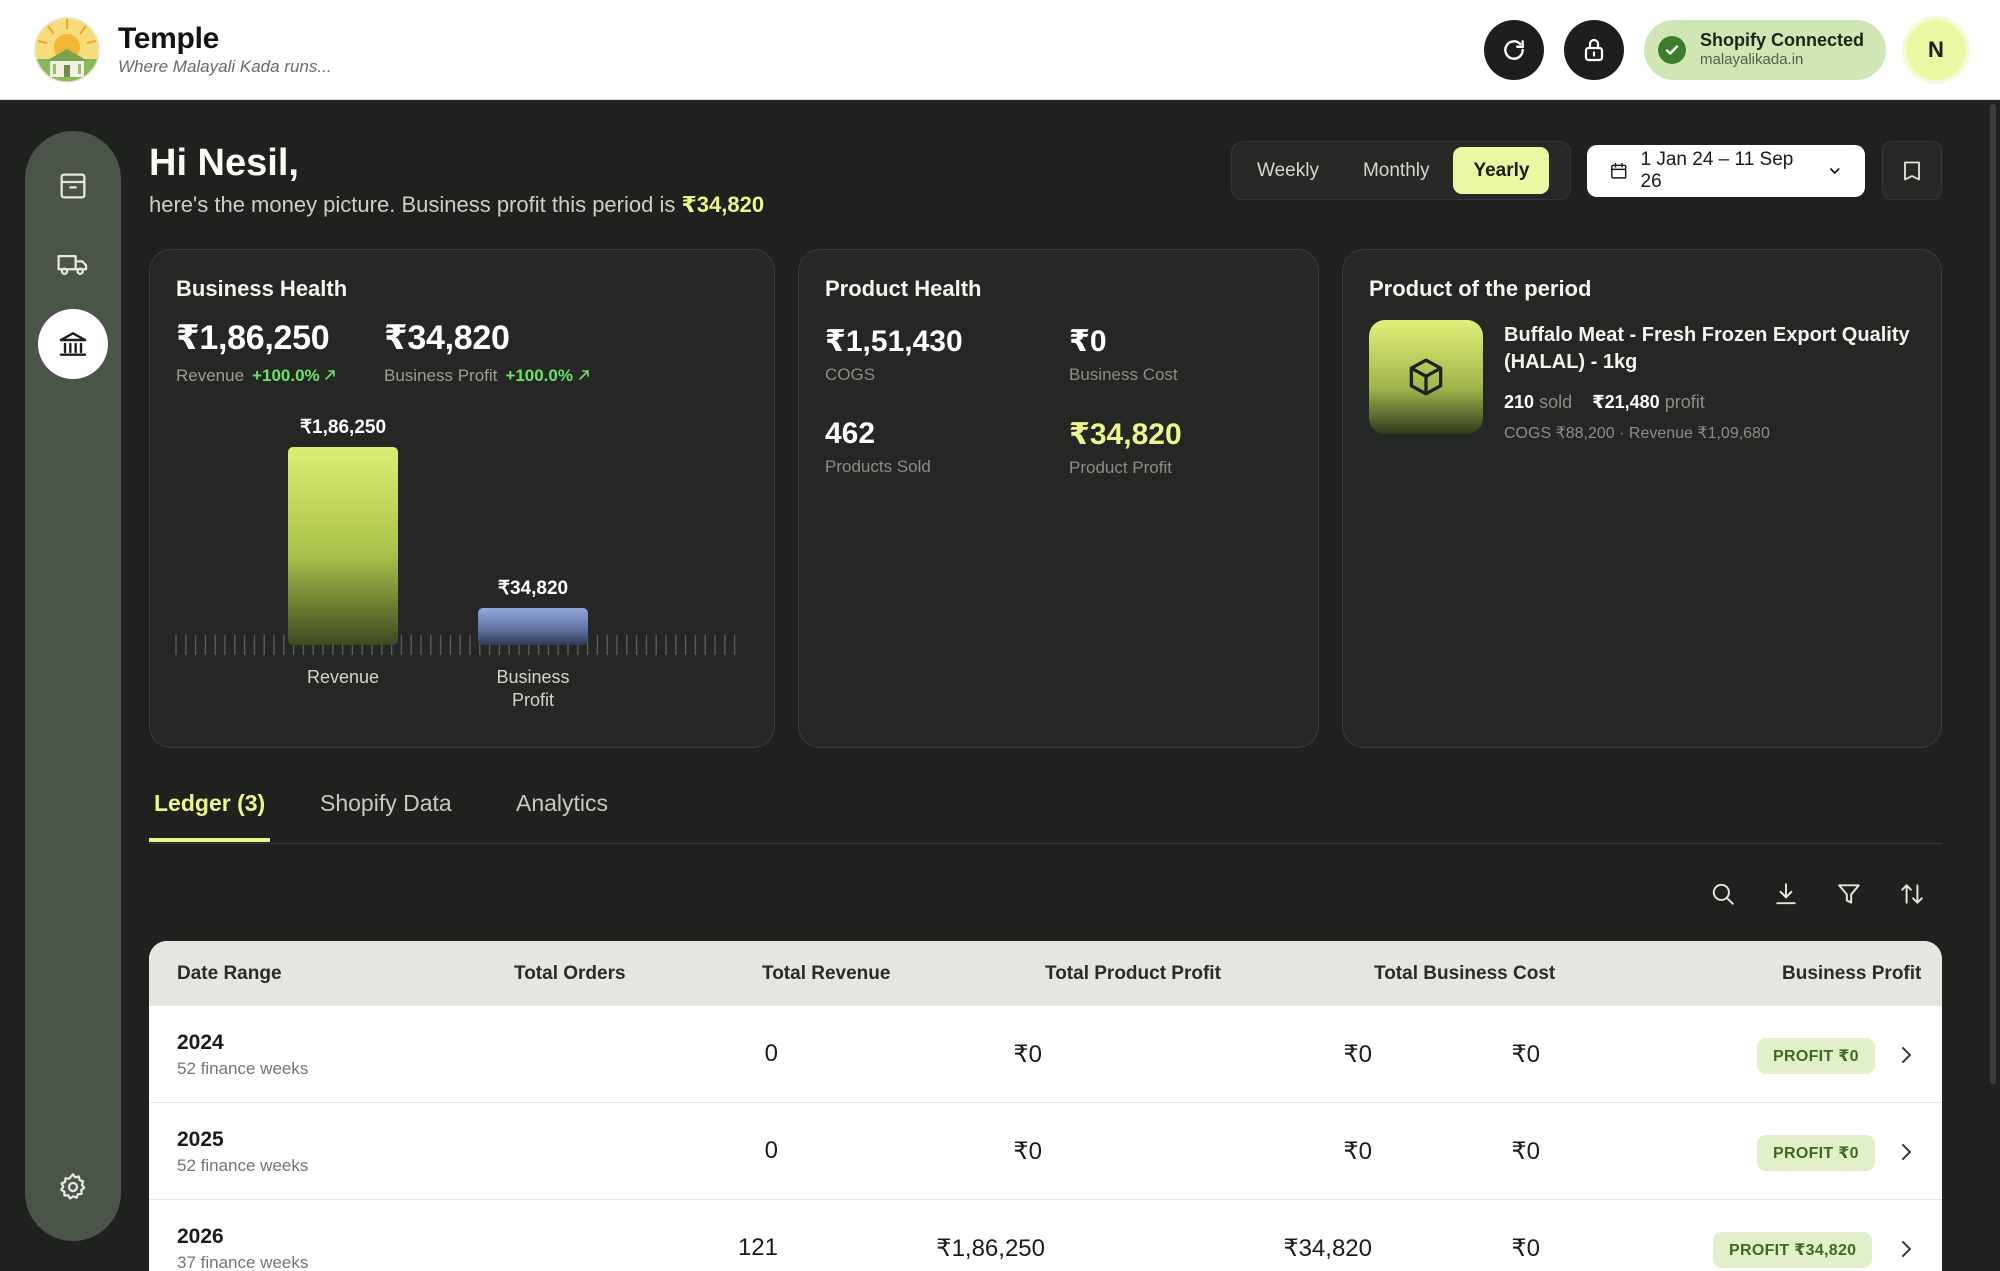  What do you see at coordinates (1849, 894) in the screenshot?
I see `filter-button` at bounding box center [1849, 894].